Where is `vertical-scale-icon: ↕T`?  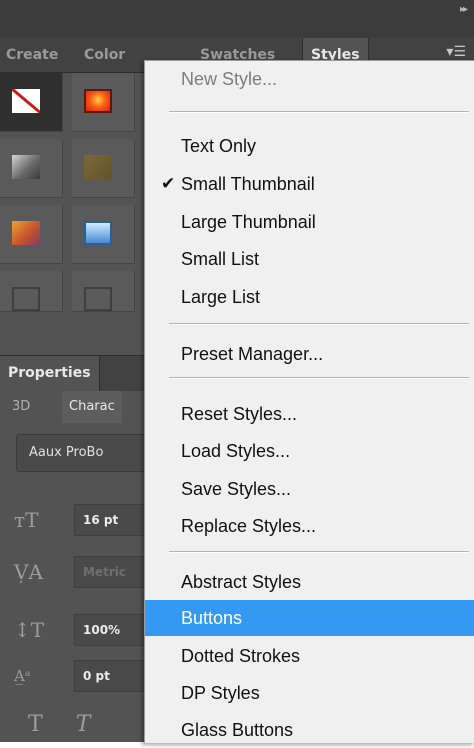
vertical-scale-icon: ↕T is located at coordinates (29, 630).